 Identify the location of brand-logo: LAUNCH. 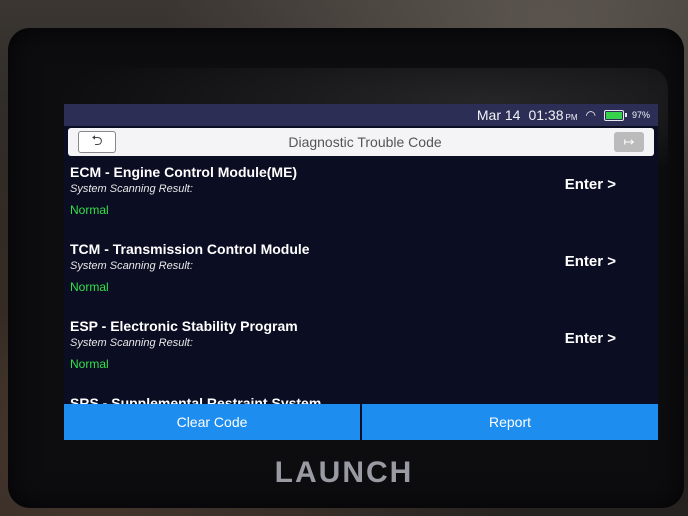
(344, 472).